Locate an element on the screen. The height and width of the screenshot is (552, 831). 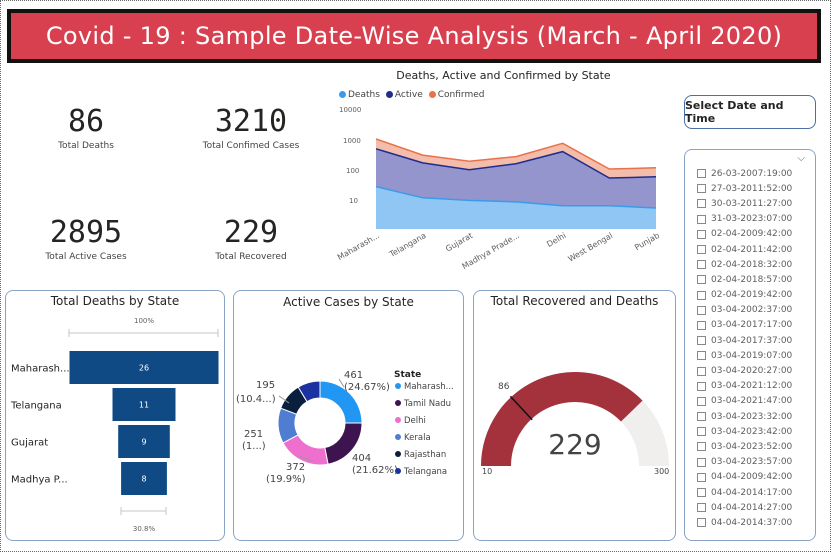
slicer-item-label: 30-03-2011:27:00 is located at coordinates (752, 203).